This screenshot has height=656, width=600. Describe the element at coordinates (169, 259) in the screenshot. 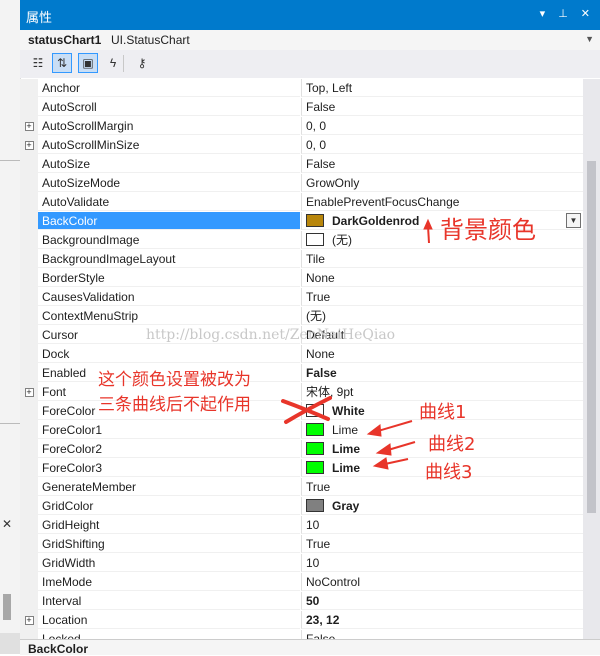

I see `property-name: BackgroundImageLayout` at that location.